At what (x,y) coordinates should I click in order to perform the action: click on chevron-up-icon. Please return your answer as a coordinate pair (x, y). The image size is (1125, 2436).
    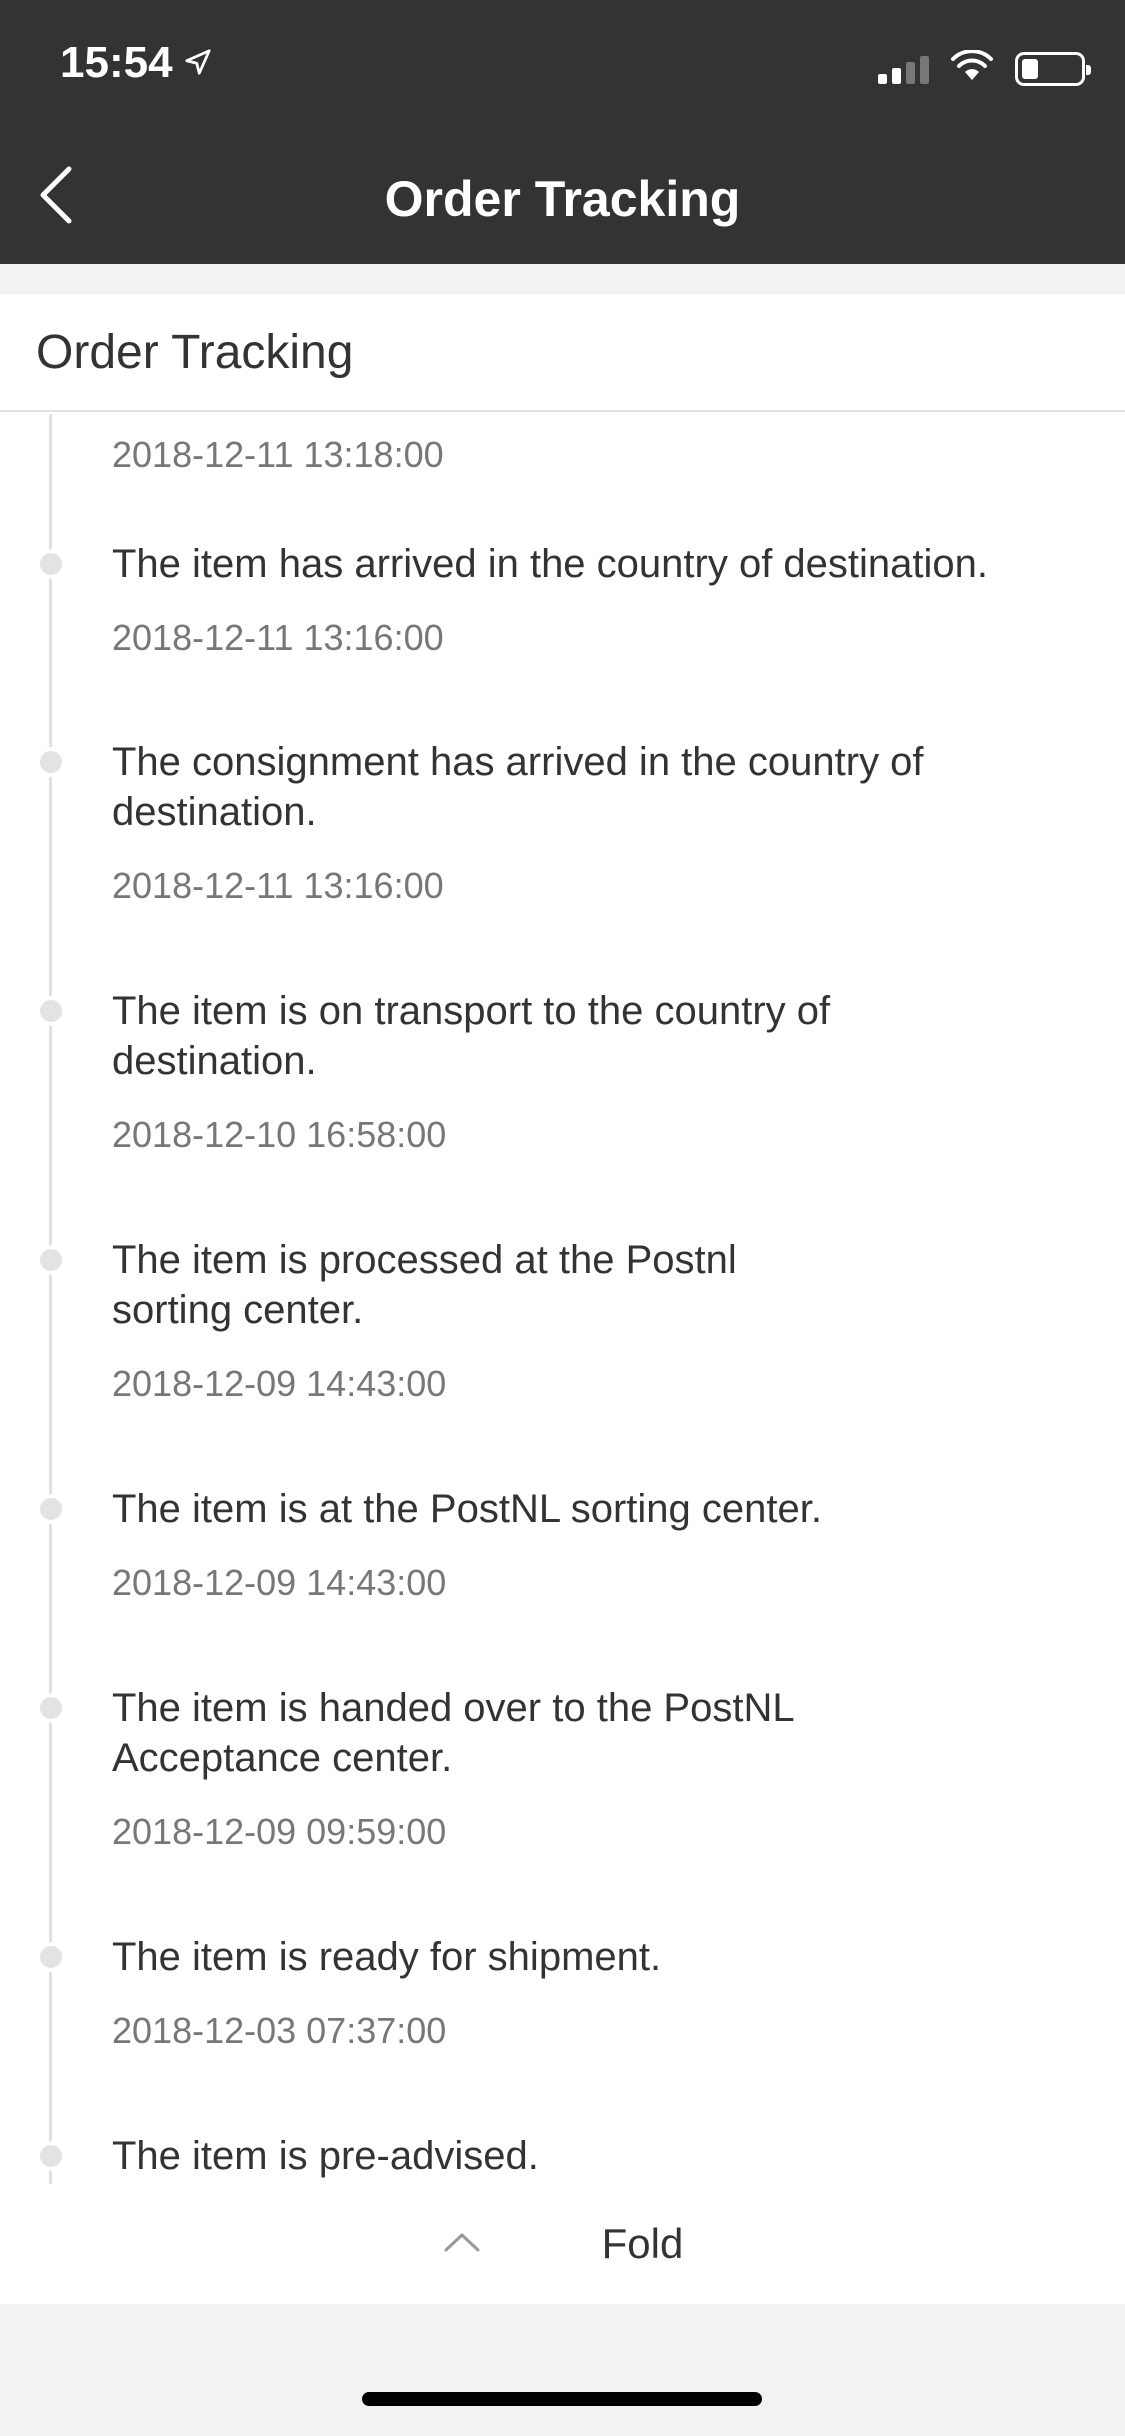
    Looking at the image, I should click on (462, 2244).